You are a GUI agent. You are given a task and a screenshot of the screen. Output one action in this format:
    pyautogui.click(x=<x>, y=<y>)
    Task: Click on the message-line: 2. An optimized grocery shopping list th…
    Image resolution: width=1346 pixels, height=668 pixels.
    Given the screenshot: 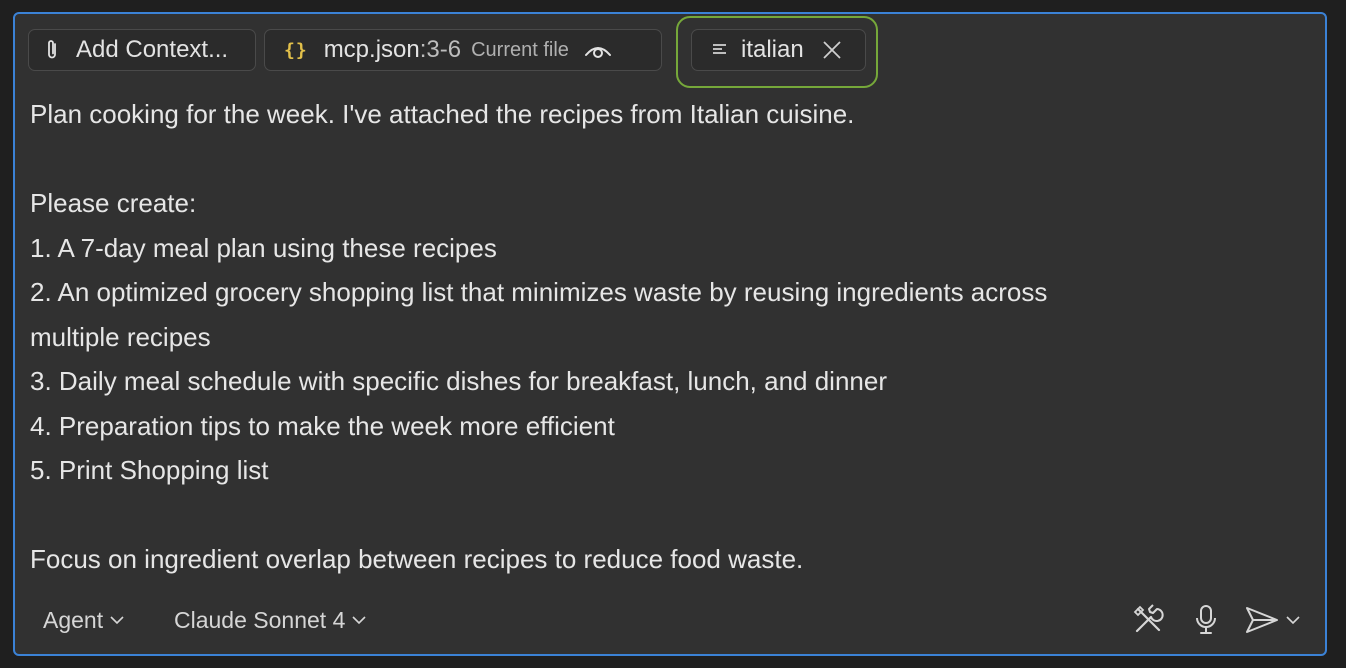 What is the action you would take?
    pyautogui.click(x=539, y=292)
    